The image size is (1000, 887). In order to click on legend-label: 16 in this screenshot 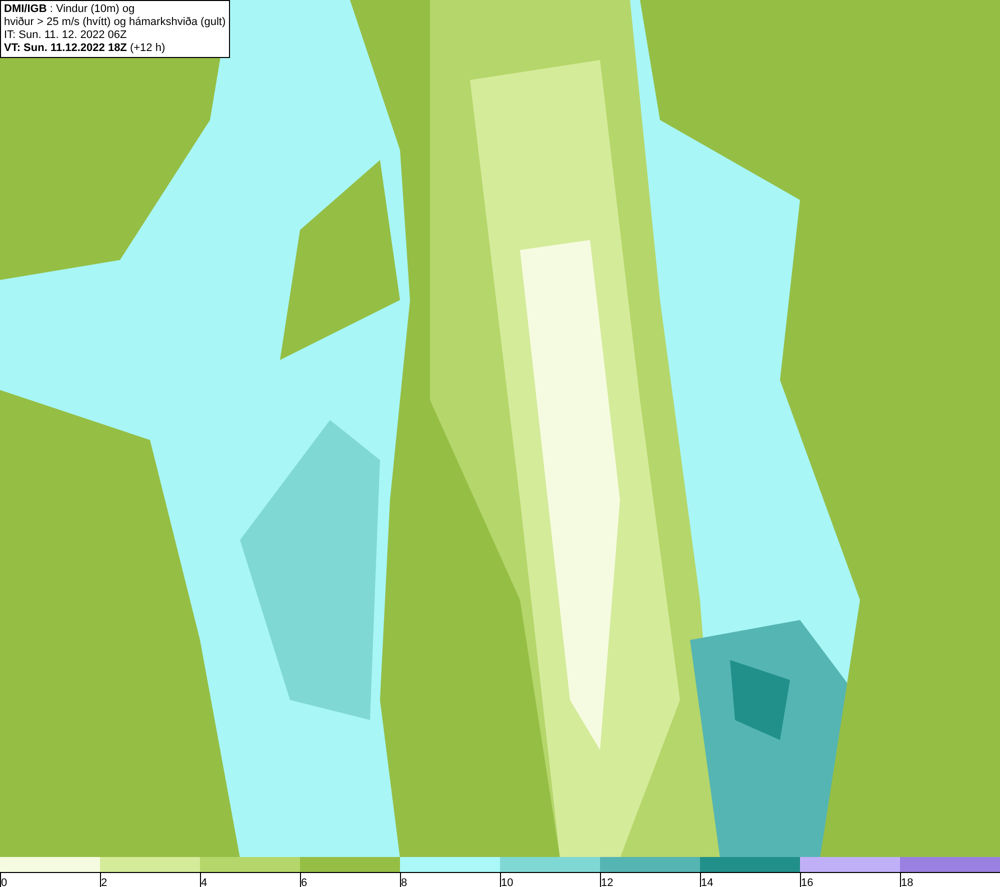, I will do `click(807, 882)`.